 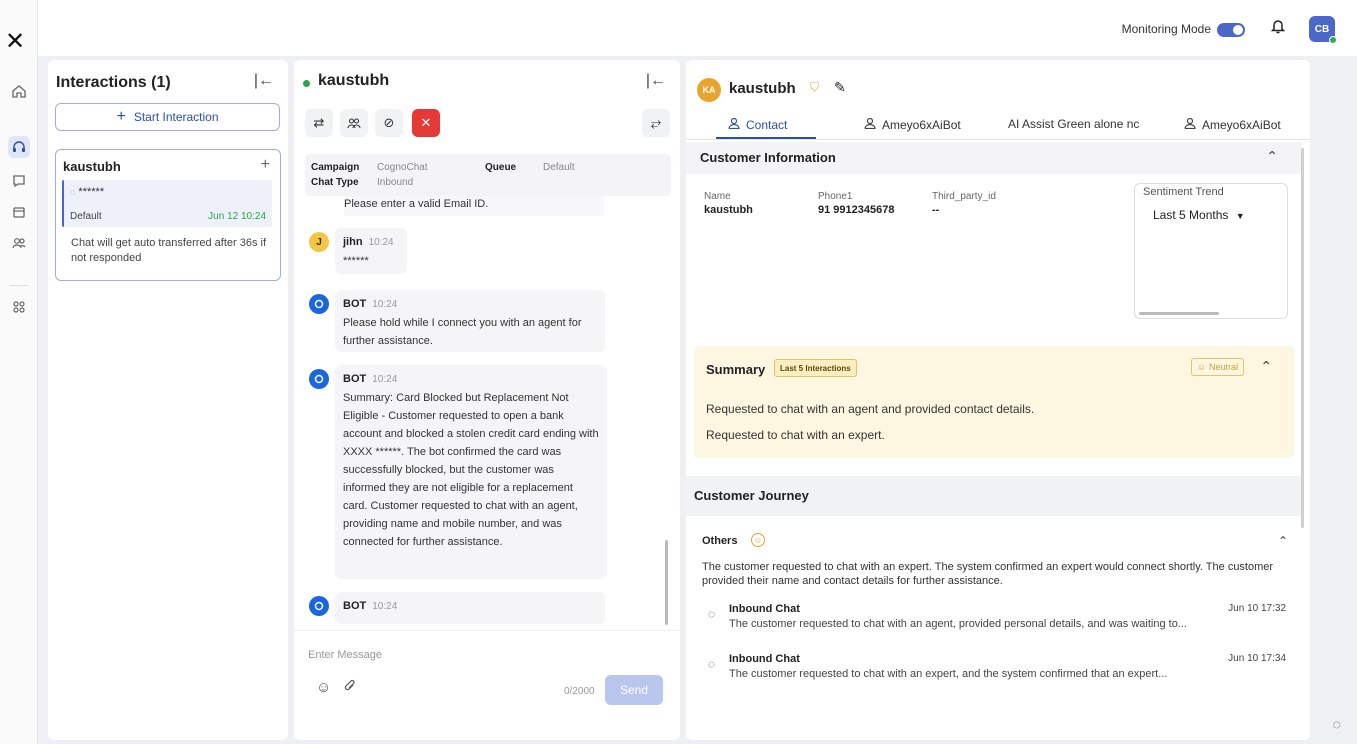 What do you see at coordinates (86, 216) in the screenshot?
I see `interaction-queue: Default` at bounding box center [86, 216].